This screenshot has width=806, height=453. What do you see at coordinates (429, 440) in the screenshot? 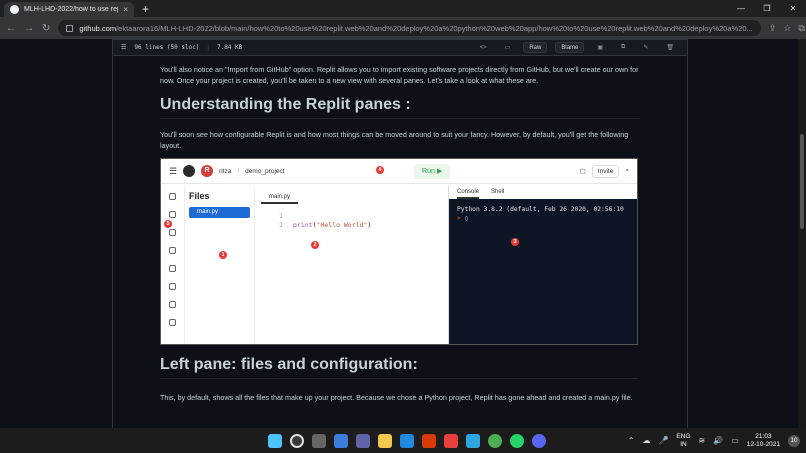
I see `office-icon` at bounding box center [429, 440].